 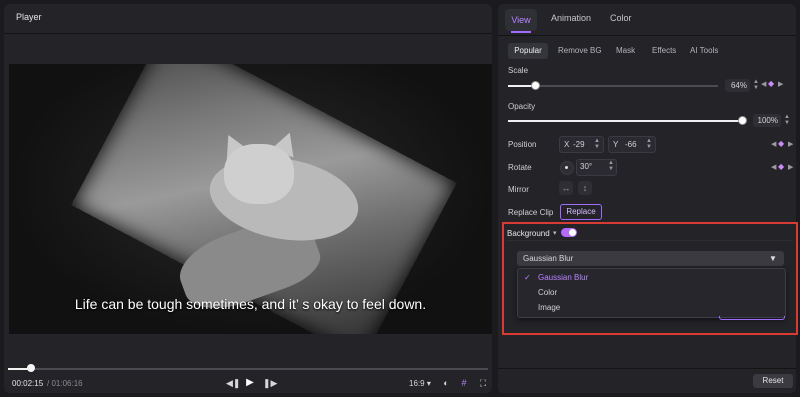 I want to click on check-icon: ✓, so click(x=527, y=277).